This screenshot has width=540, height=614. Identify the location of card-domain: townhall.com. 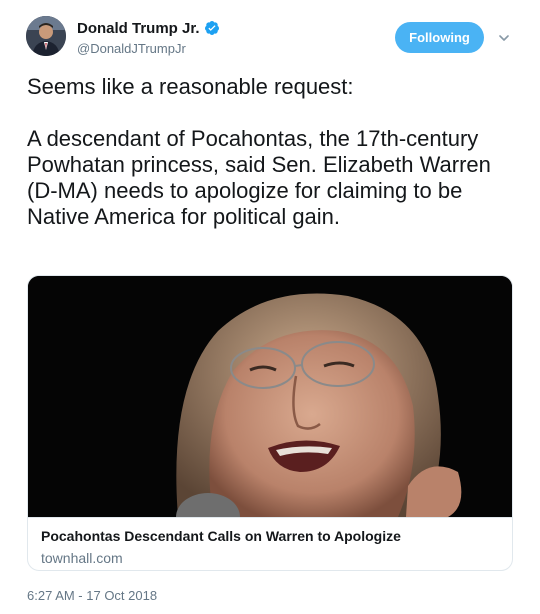
(82, 558).